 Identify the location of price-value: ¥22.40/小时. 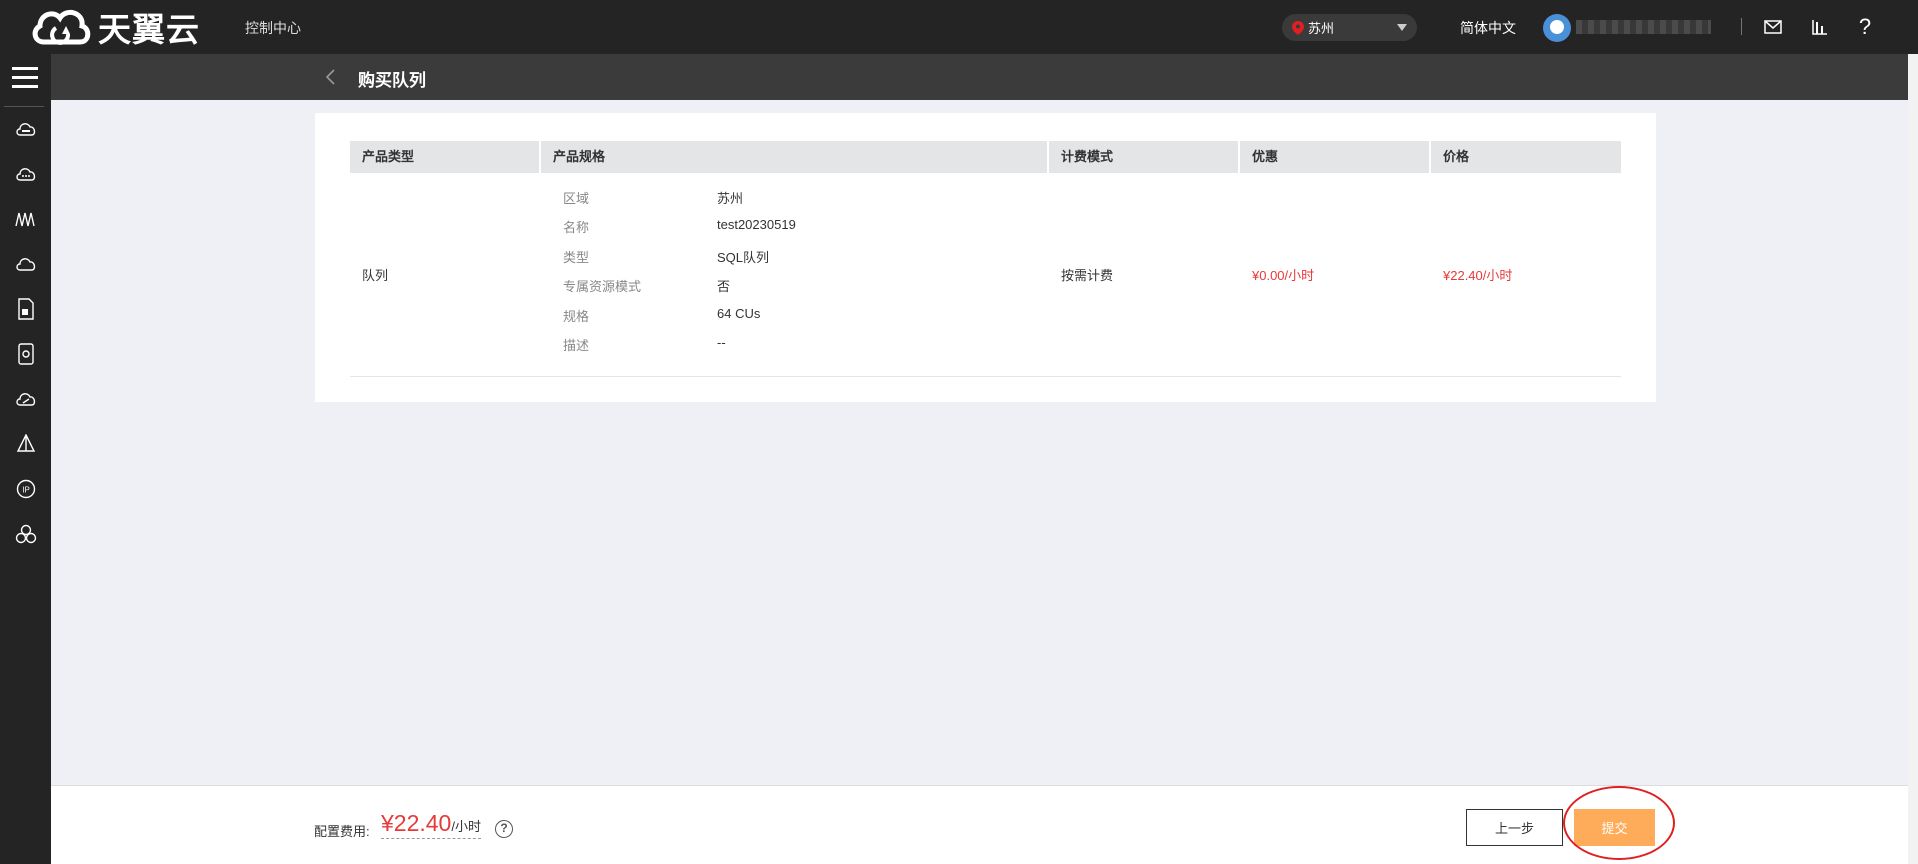
(1478, 275).